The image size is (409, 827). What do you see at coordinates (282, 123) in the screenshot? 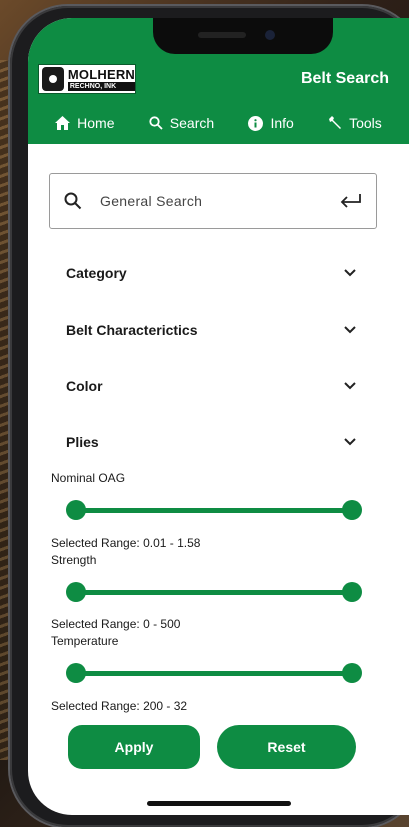
I see `nav-label-info: Info` at bounding box center [282, 123].